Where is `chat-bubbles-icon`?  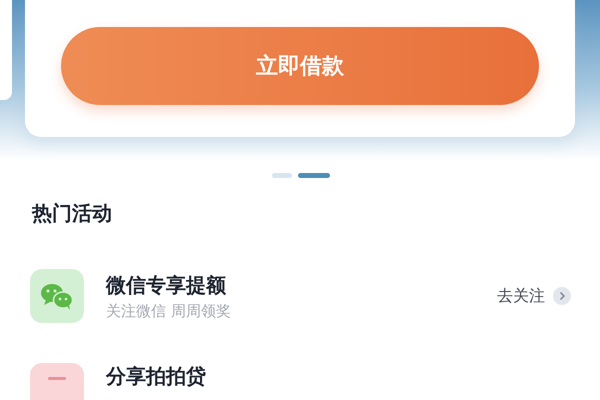
chat-bubbles-icon is located at coordinates (57, 296).